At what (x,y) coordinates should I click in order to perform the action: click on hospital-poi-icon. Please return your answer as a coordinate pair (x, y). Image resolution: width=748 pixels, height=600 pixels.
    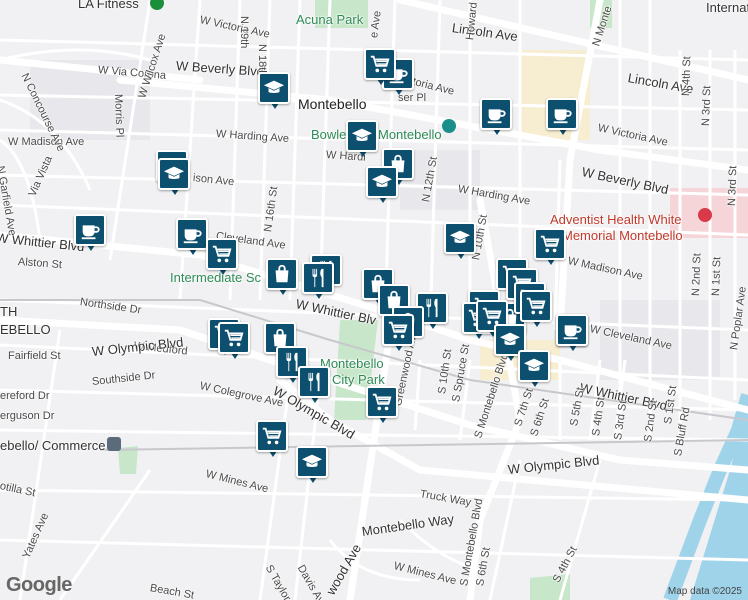
    Looking at the image, I should click on (705, 215).